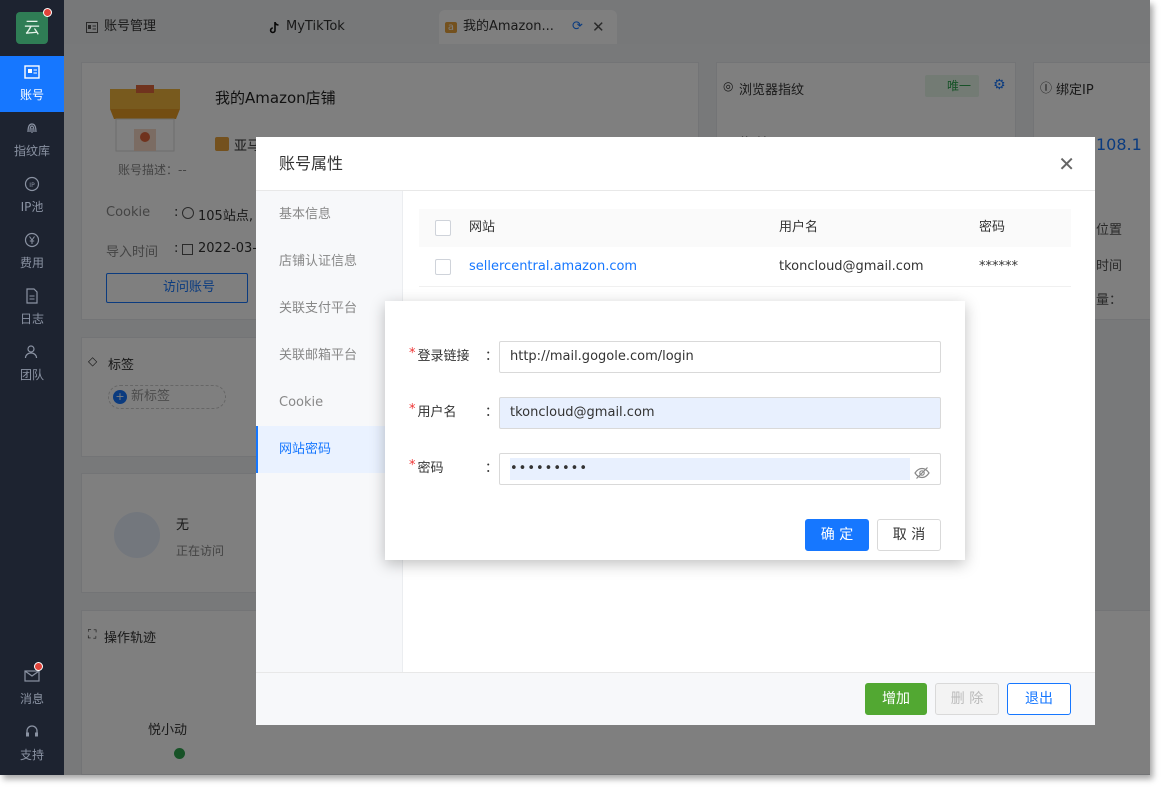 The width and height of the screenshot is (1167, 789). What do you see at coordinates (482, 227) in the screenshot?
I see `column-site: 网站` at bounding box center [482, 227].